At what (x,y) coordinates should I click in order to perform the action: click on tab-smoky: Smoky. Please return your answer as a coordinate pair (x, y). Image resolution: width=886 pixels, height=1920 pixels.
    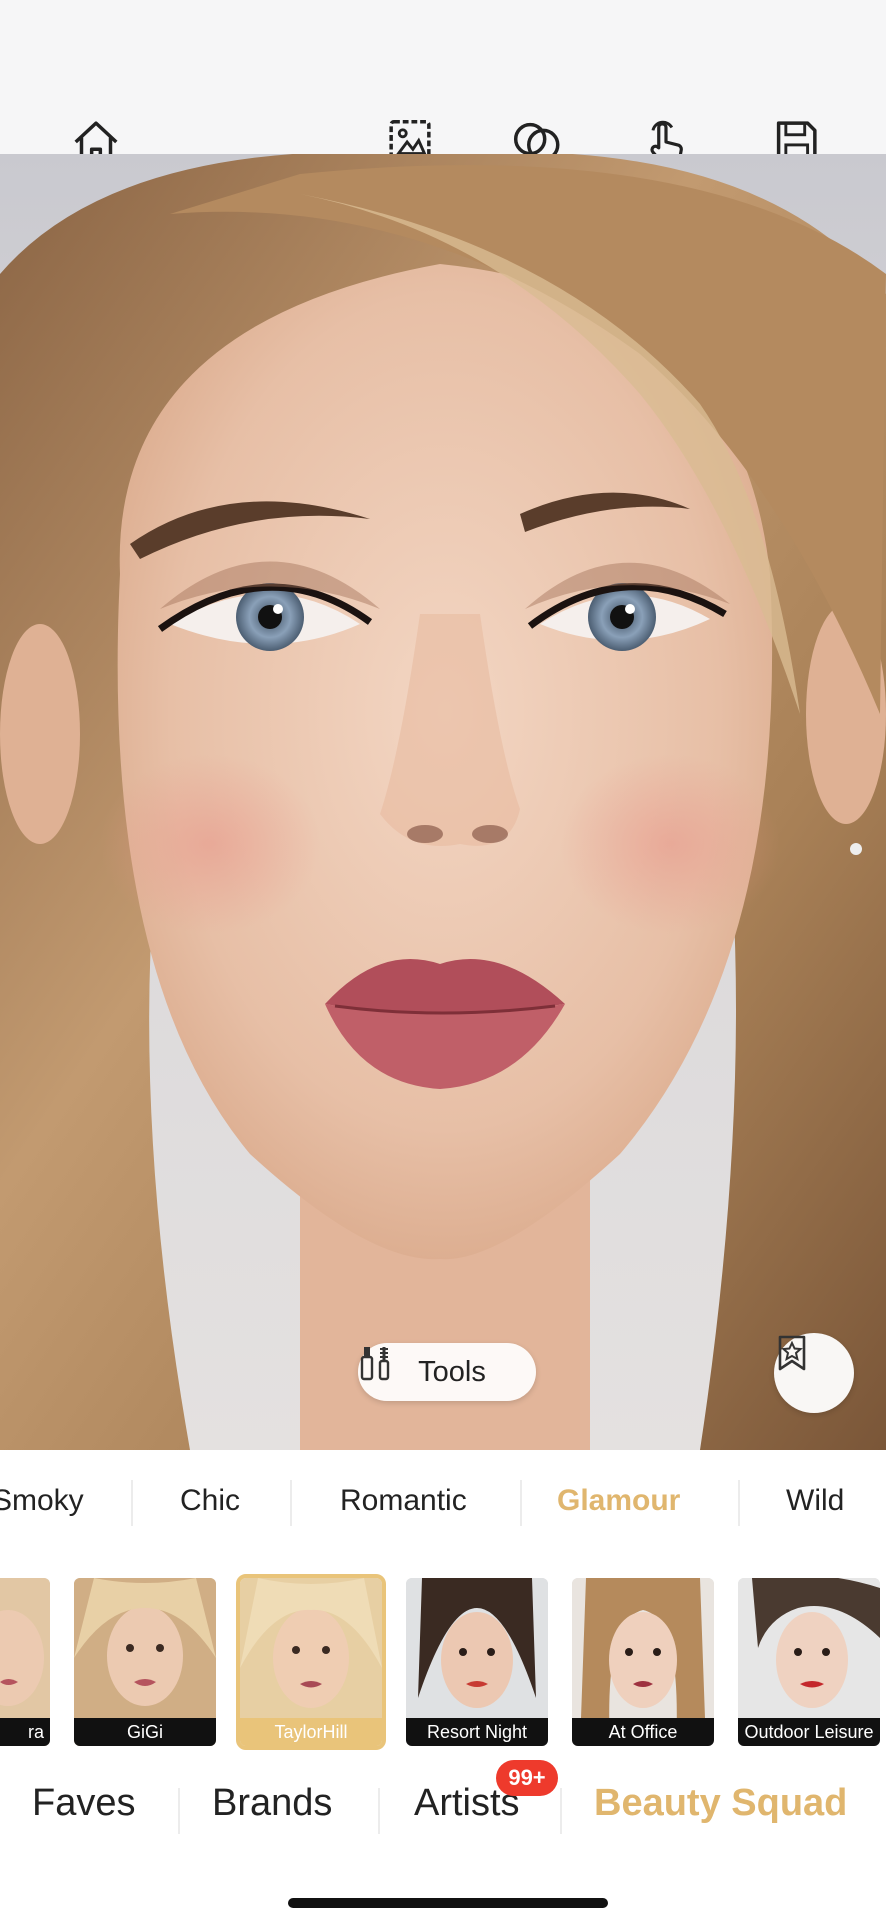
    Looking at the image, I should click on (42, 1501).